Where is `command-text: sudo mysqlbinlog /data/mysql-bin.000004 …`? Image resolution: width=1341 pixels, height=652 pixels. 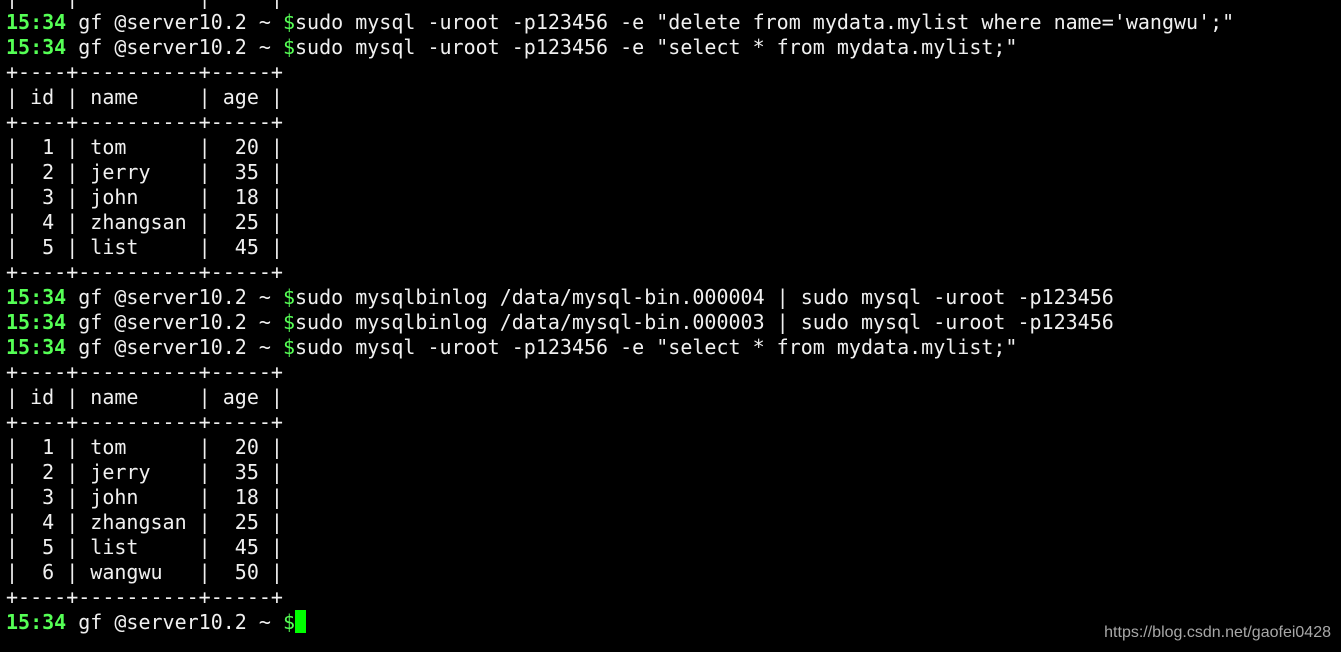
command-text: sudo mysqlbinlog /data/mysql-bin.000004 … is located at coordinates (704, 297).